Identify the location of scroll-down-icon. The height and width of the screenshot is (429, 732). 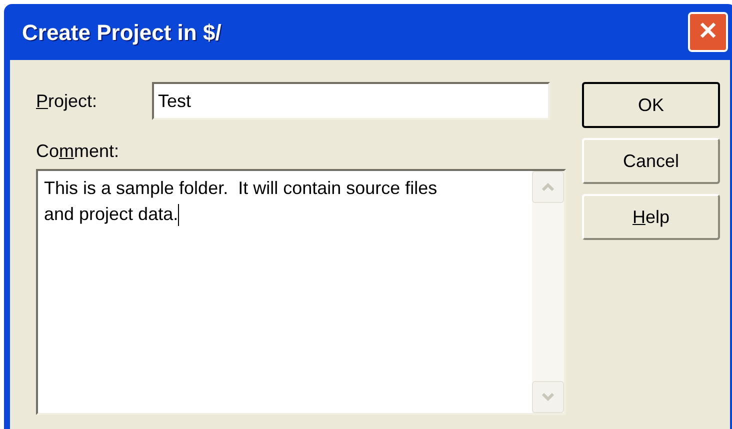
(548, 397).